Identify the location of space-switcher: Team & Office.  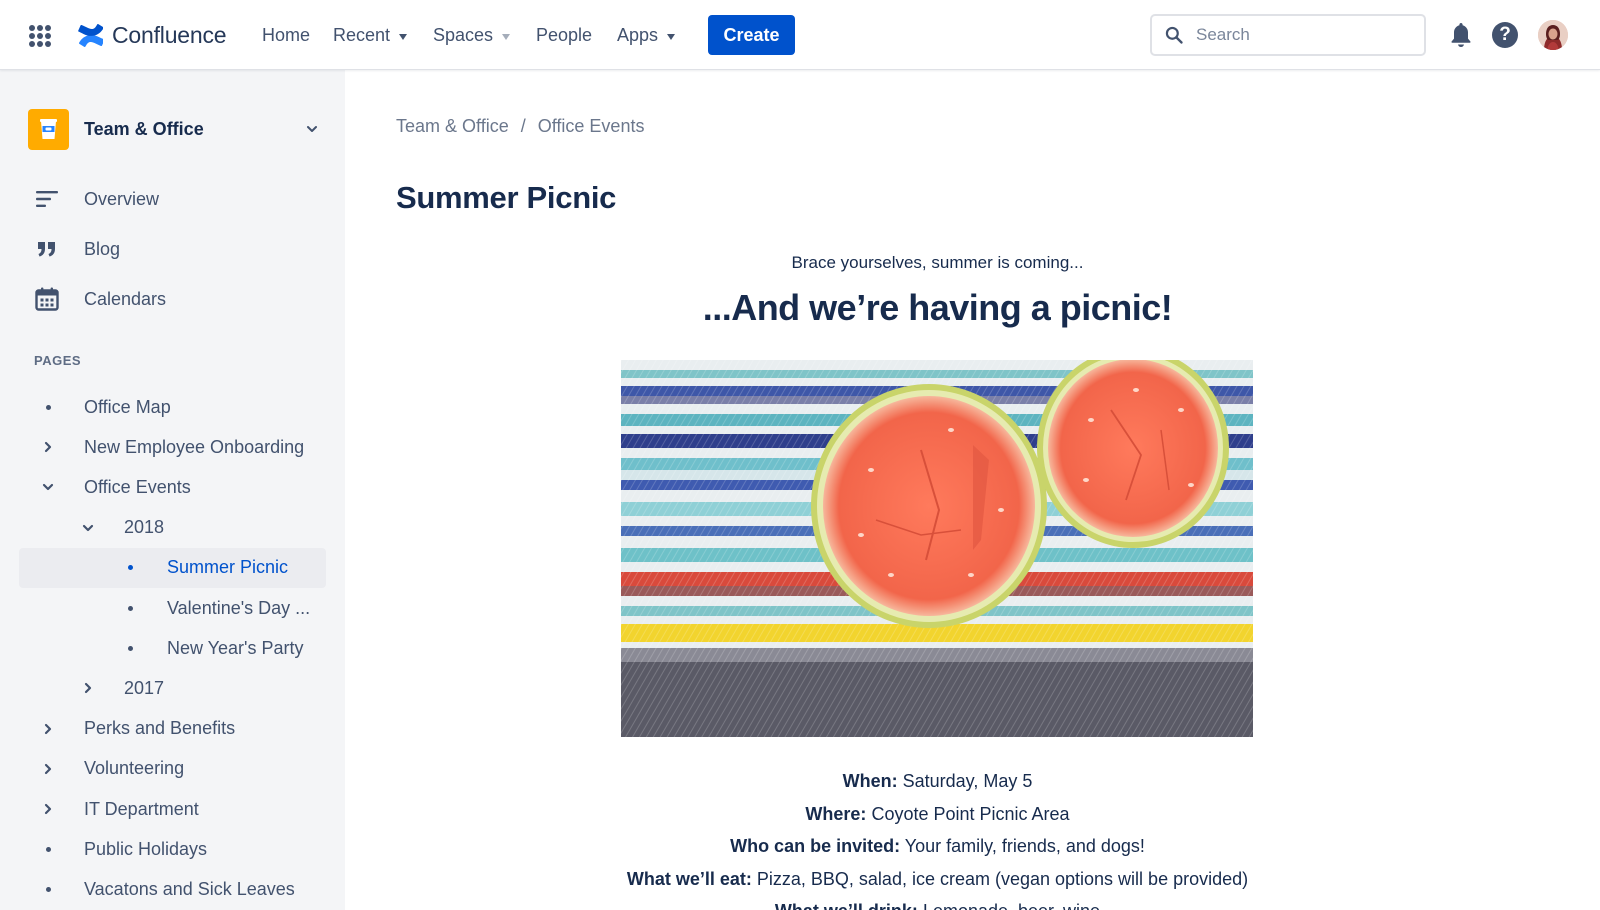
(173, 129).